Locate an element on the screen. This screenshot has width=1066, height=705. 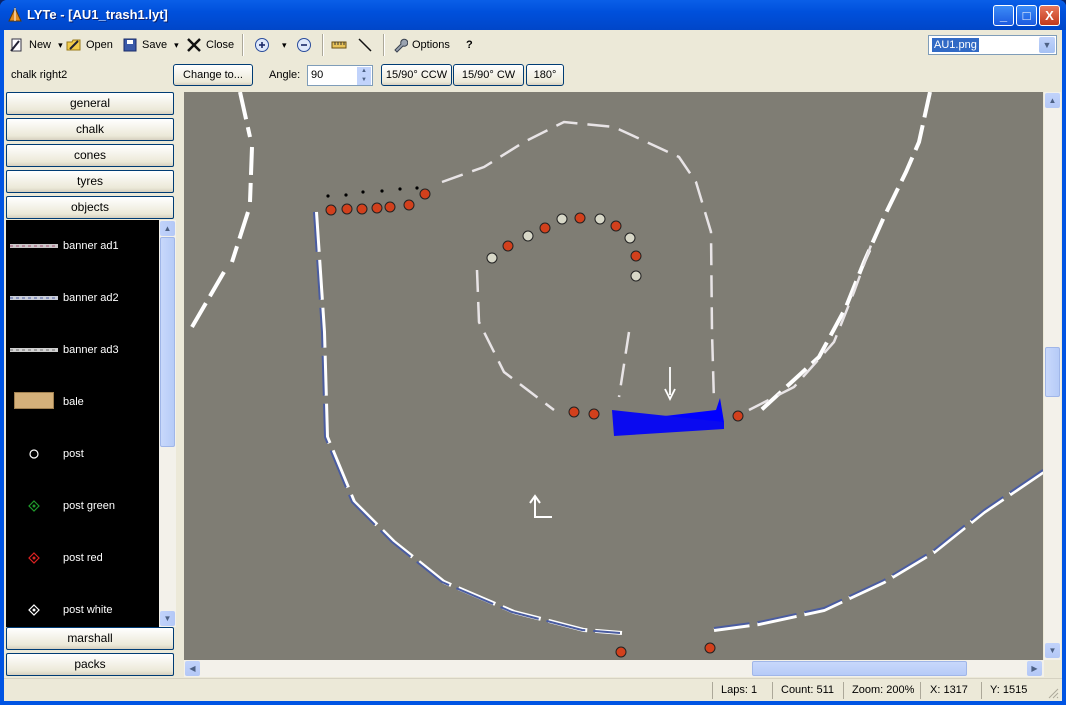
zoom-in-icon is located at coordinates (262, 45).